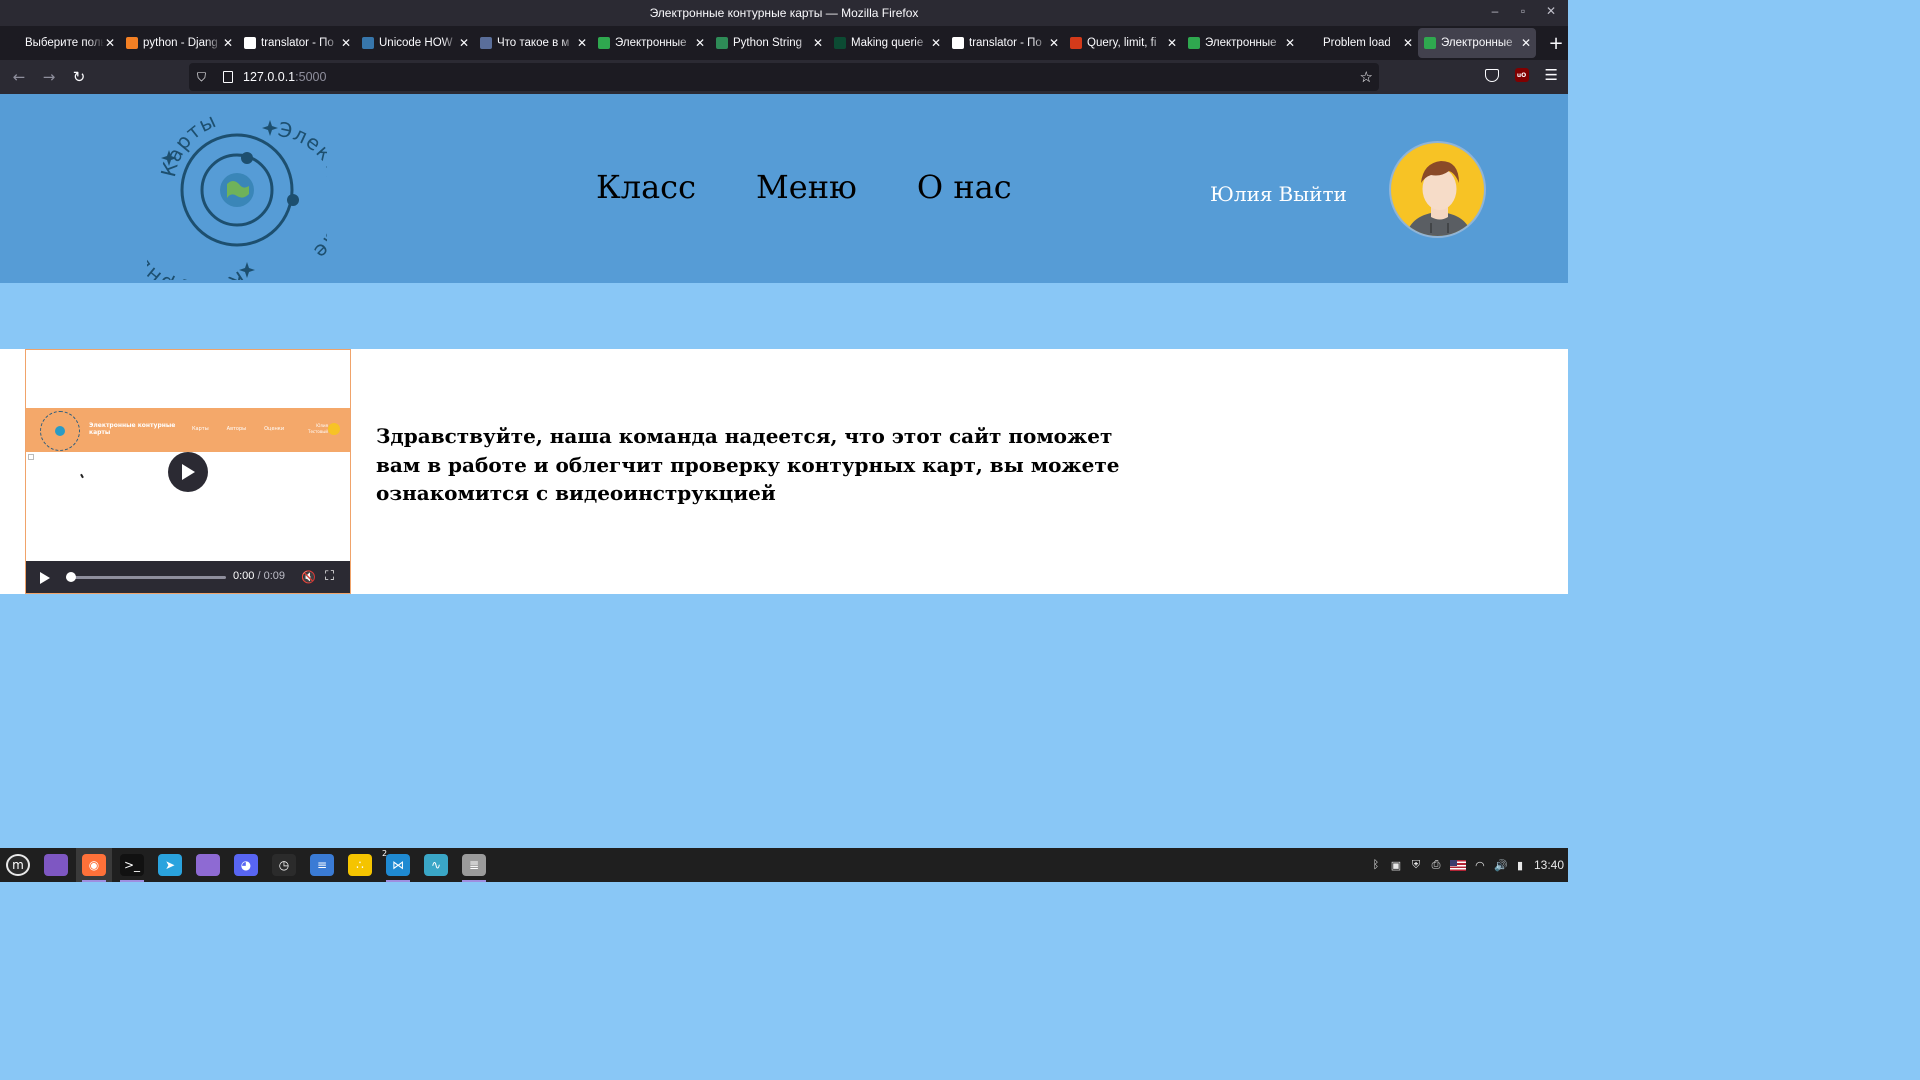 This screenshot has width=1920, height=1080. What do you see at coordinates (236, 429) in the screenshot?
I see `mini-nav-item: Авторы` at bounding box center [236, 429].